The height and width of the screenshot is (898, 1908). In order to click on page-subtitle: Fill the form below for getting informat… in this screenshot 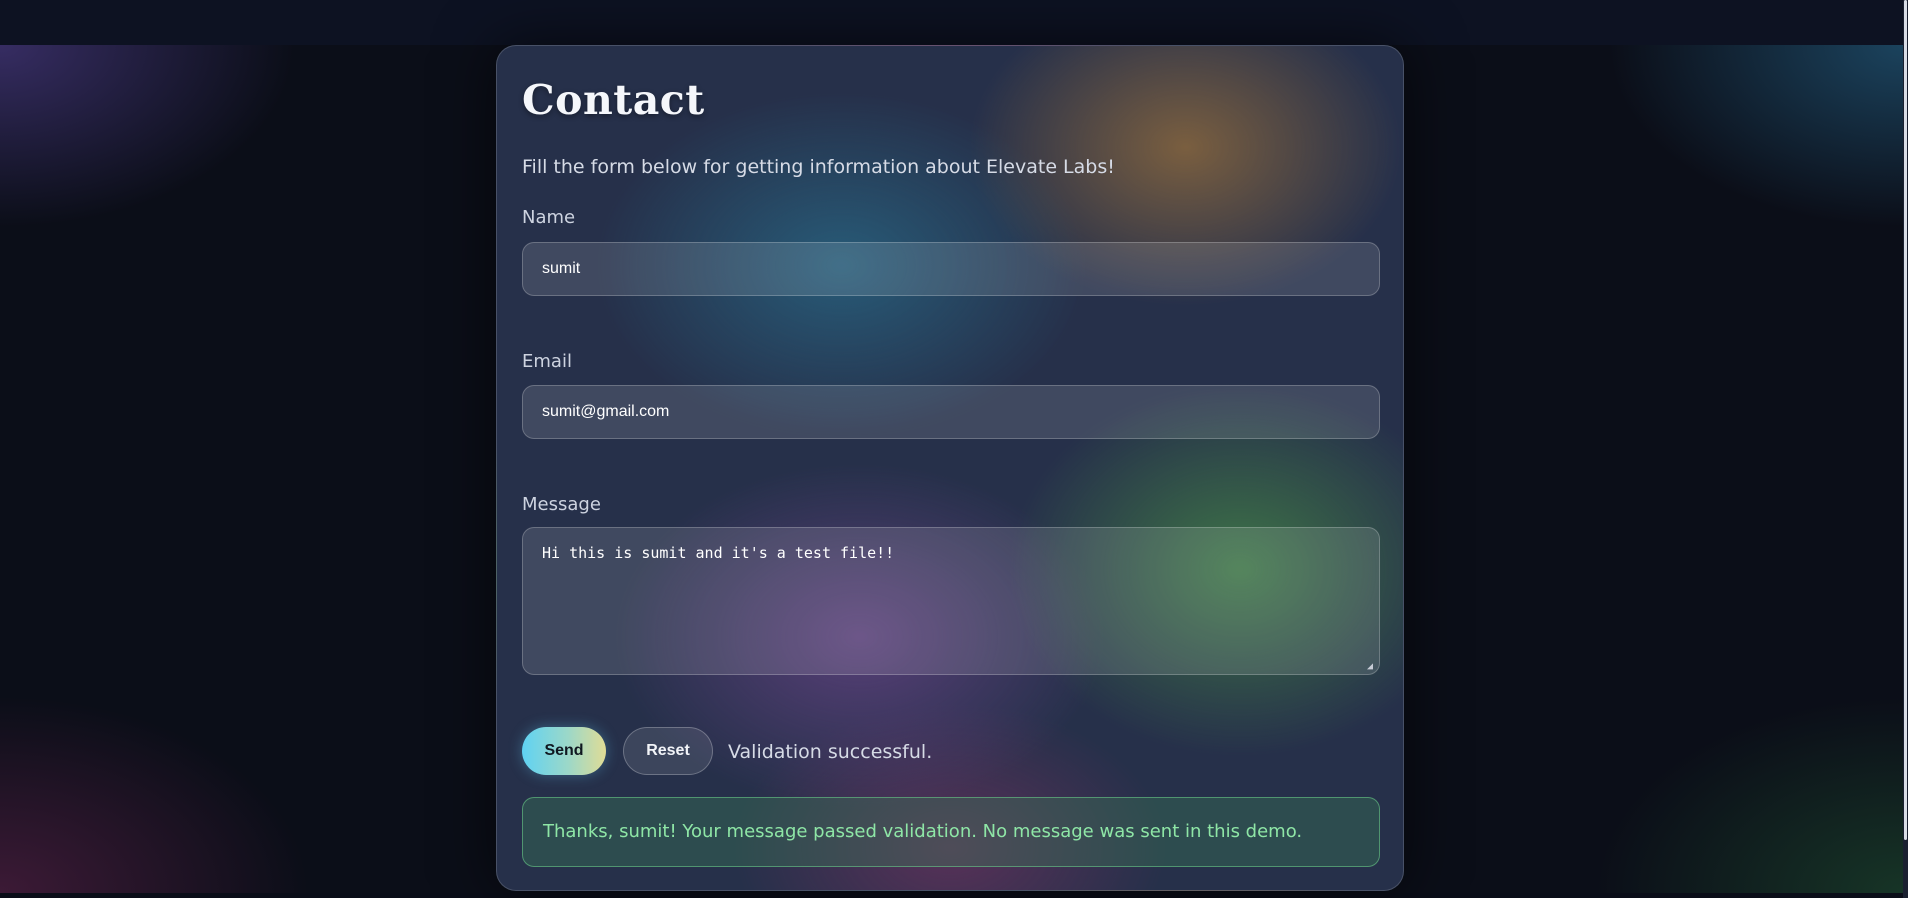, I will do `click(818, 167)`.